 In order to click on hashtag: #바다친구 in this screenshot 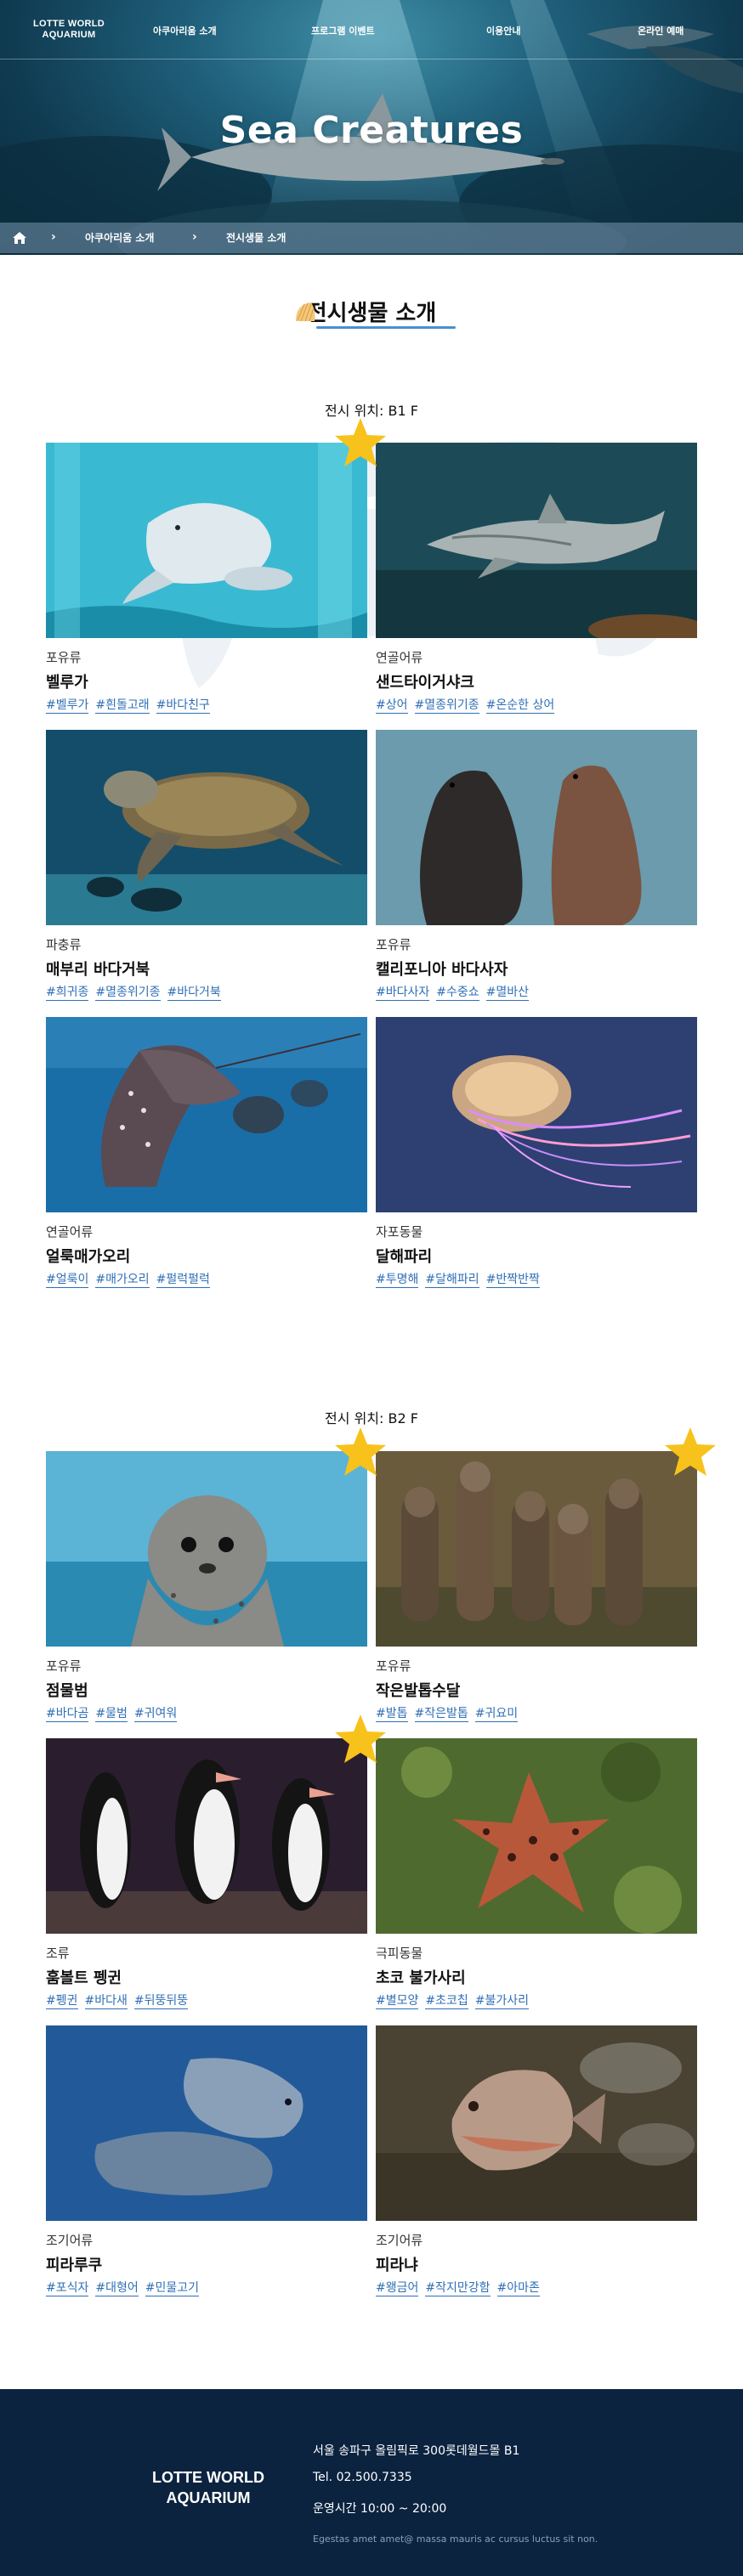, I will do `click(183, 706)`.